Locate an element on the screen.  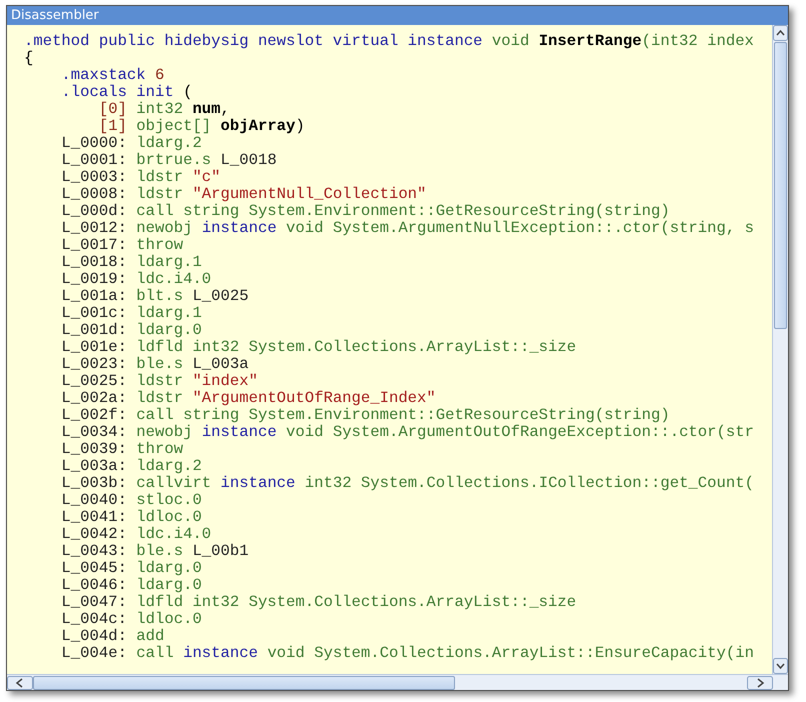
code-line: [1] object[] objArray) is located at coordinates (201, 126).